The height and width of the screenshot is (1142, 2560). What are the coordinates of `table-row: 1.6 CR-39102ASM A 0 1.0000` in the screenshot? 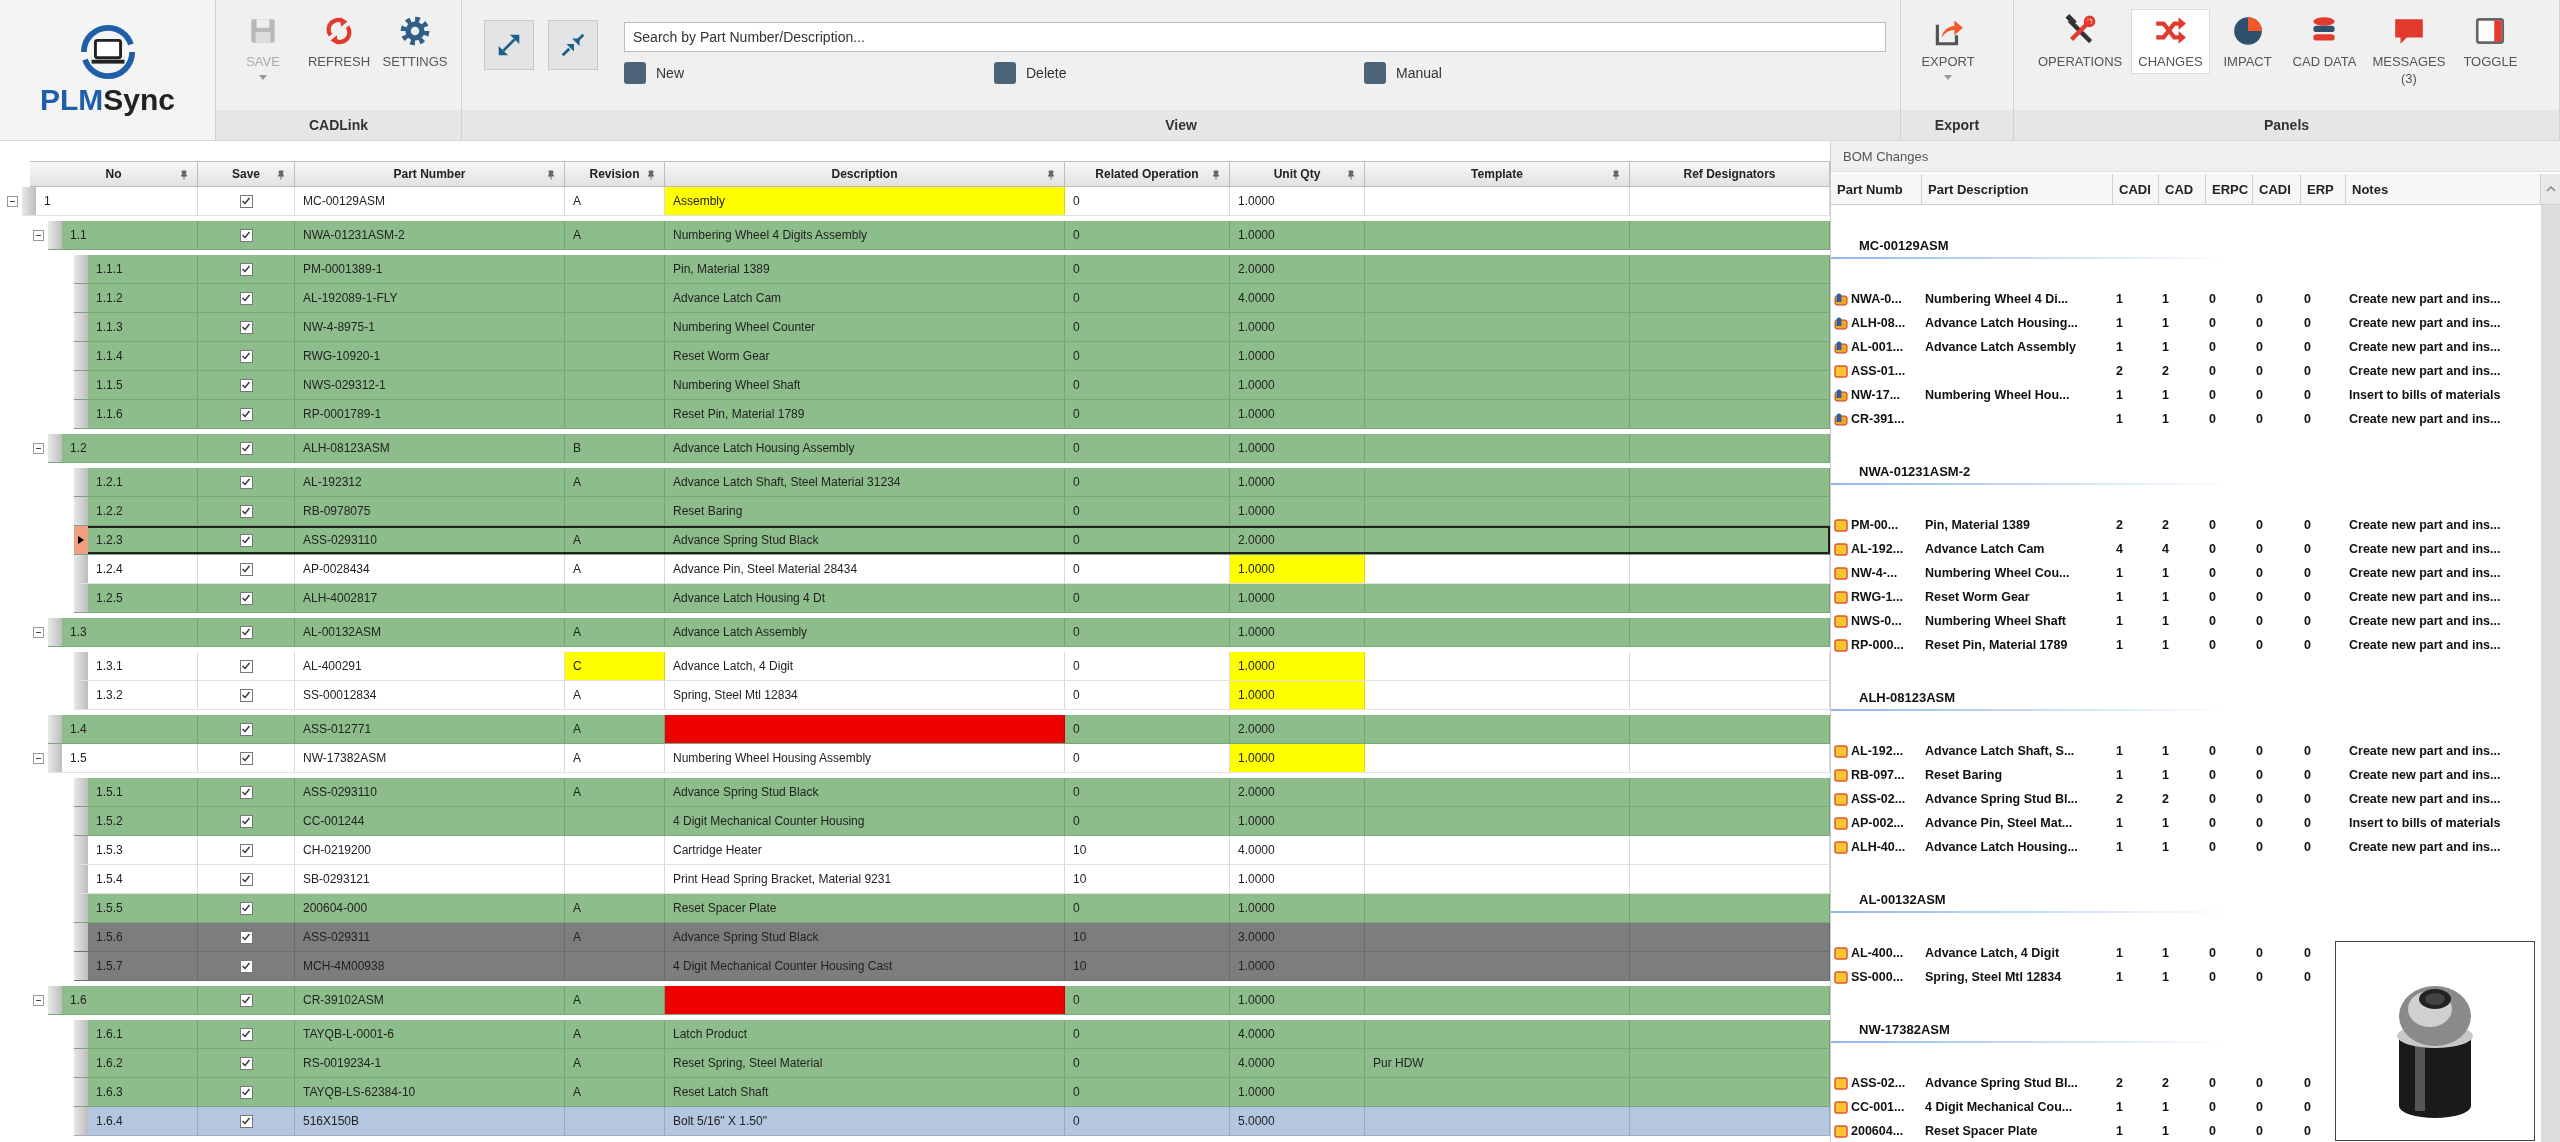 It's located at (939, 1000).